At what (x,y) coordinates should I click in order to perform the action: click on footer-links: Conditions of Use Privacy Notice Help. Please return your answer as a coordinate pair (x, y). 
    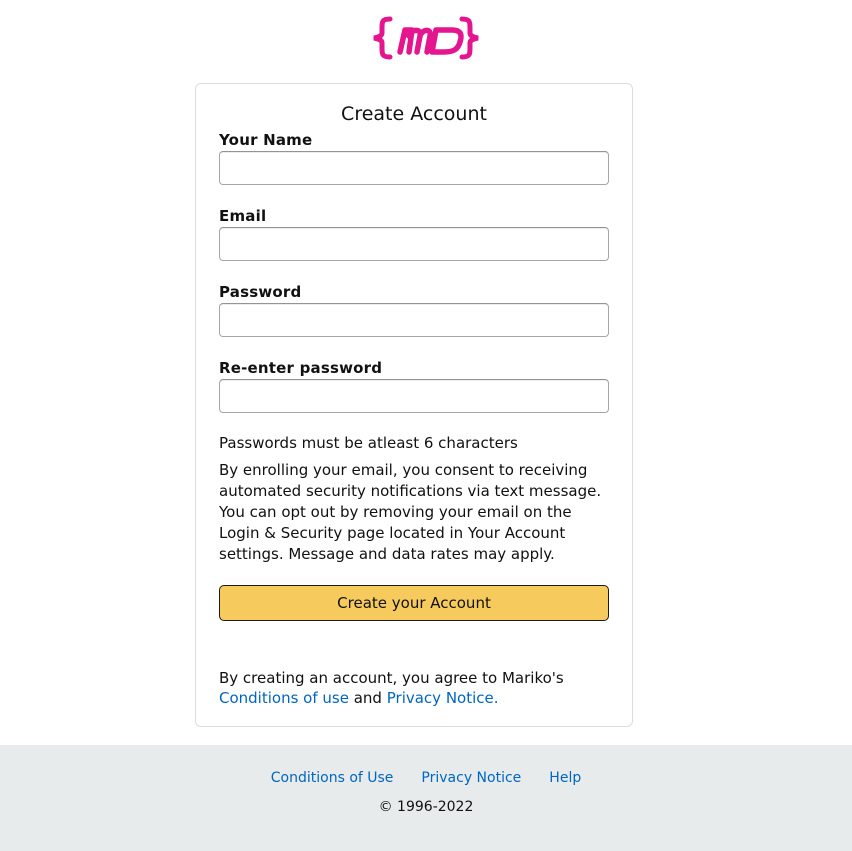
    Looking at the image, I should click on (426, 778).